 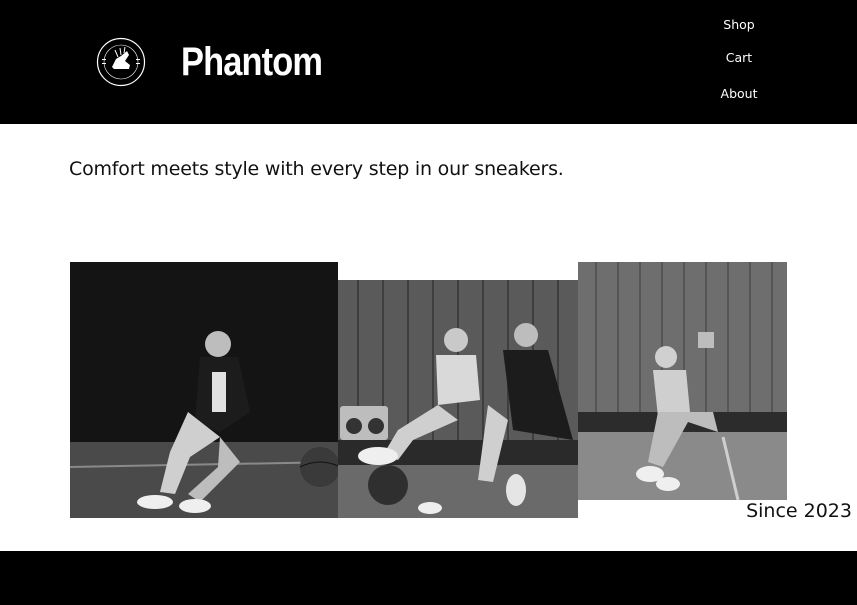 I want to click on since-year-label: Since 2023, so click(x=799, y=511).